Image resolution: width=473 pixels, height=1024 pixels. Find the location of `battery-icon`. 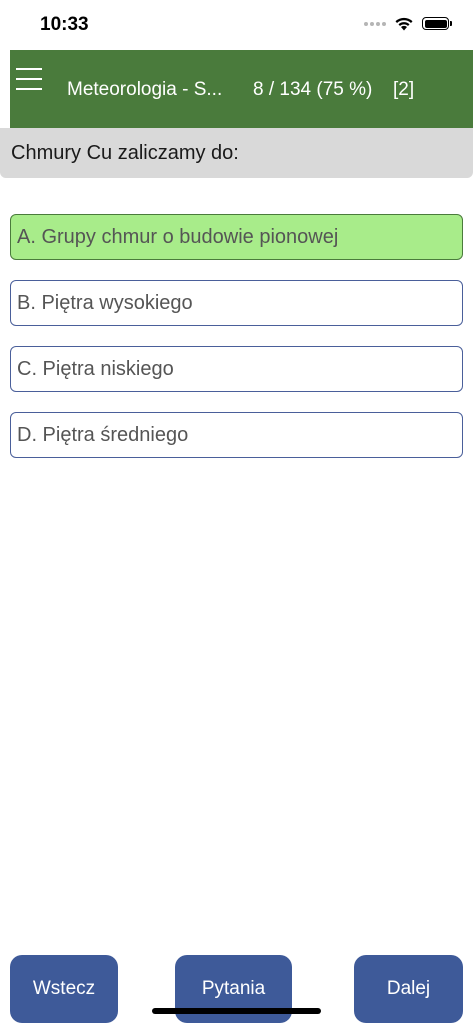

battery-icon is located at coordinates (437, 23).